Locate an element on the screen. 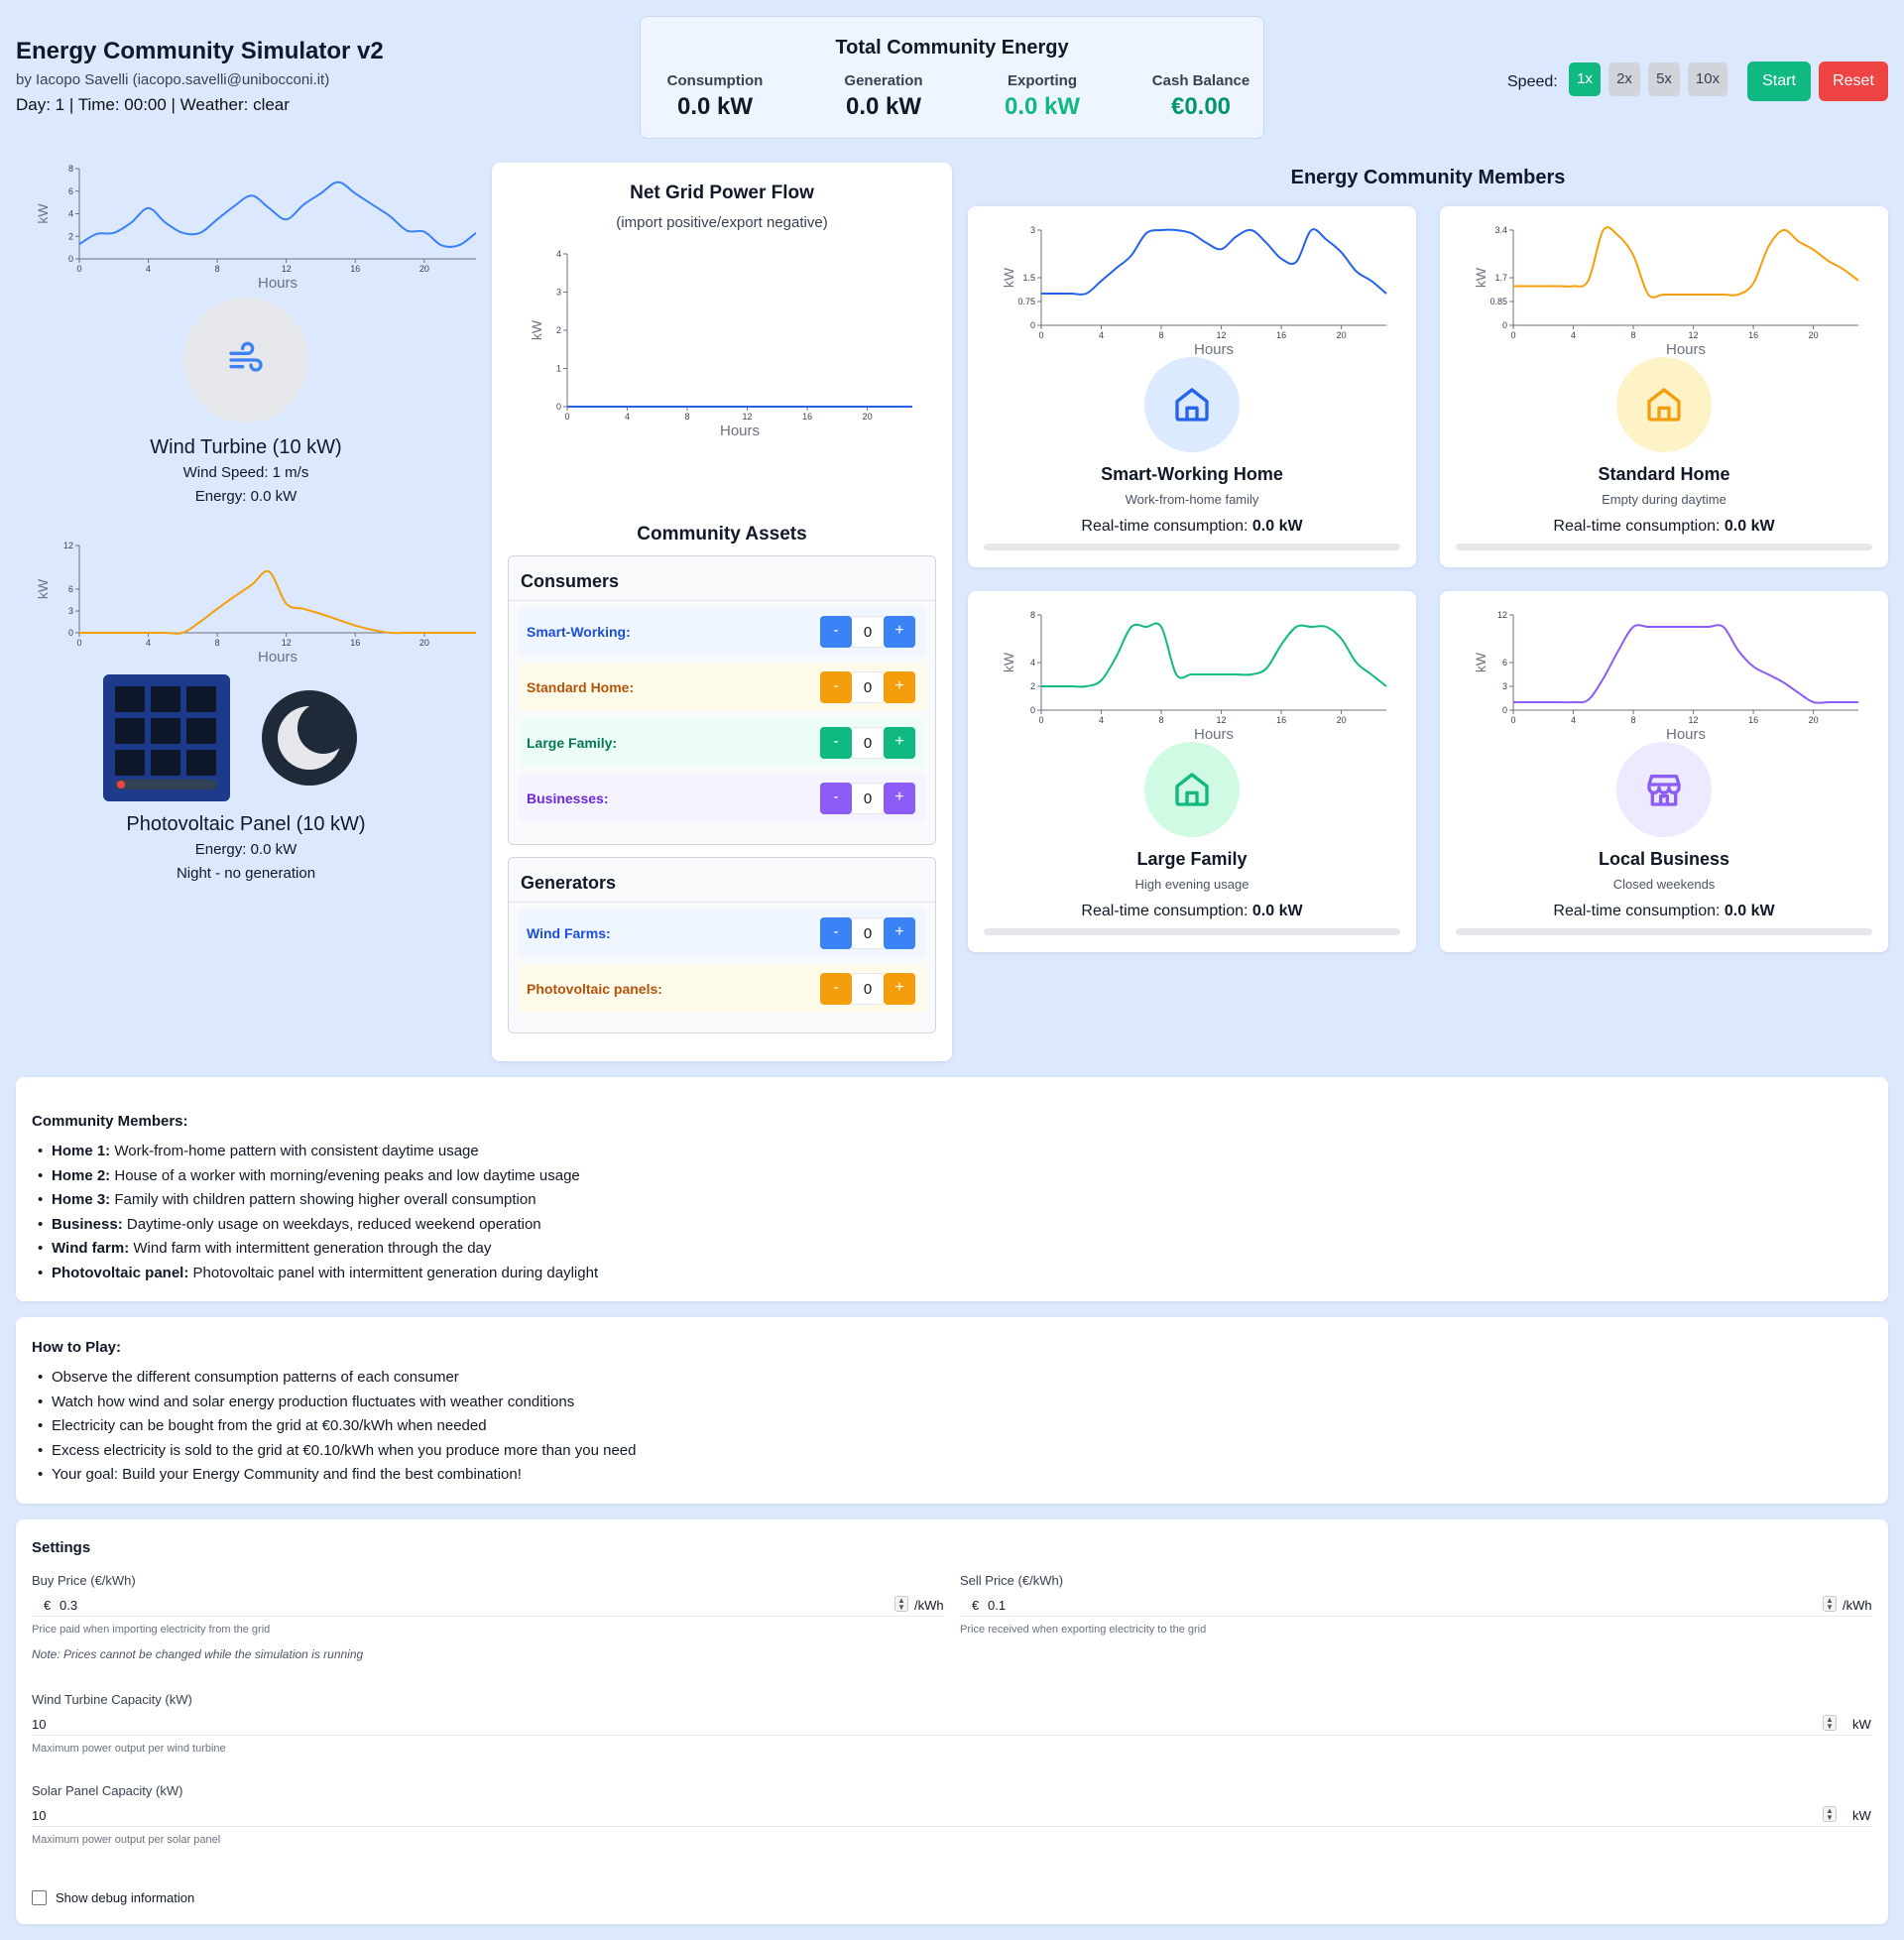 Image resolution: width=1904 pixels, height=1940 pixels. consumption-bar is located at coordinates (1192, 547).